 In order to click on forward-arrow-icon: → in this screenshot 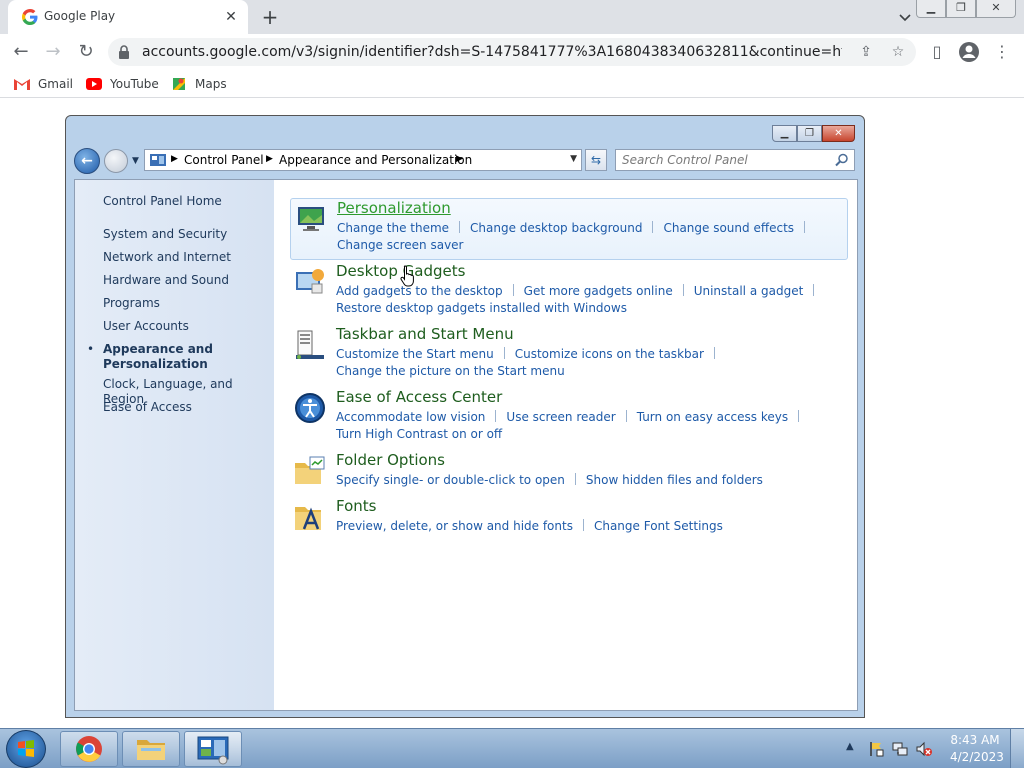, I will do `click(53, 52)`.